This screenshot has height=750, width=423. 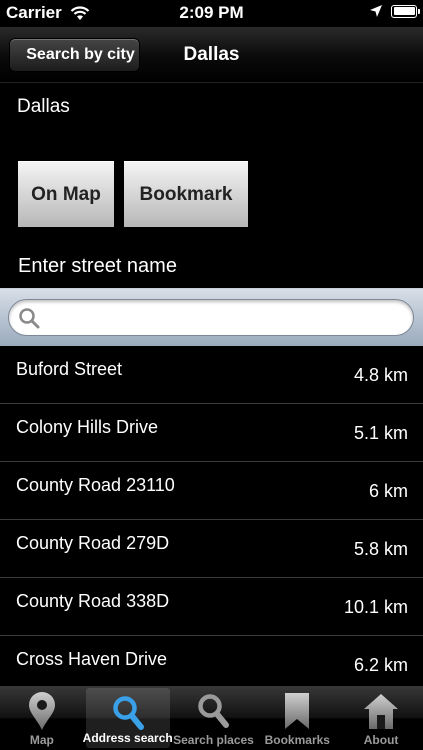 What do you see at coordinates (211, 491) in the screenshot?
I see `street-row: County Road 23110 6 km` at bounding box center [211, 491].